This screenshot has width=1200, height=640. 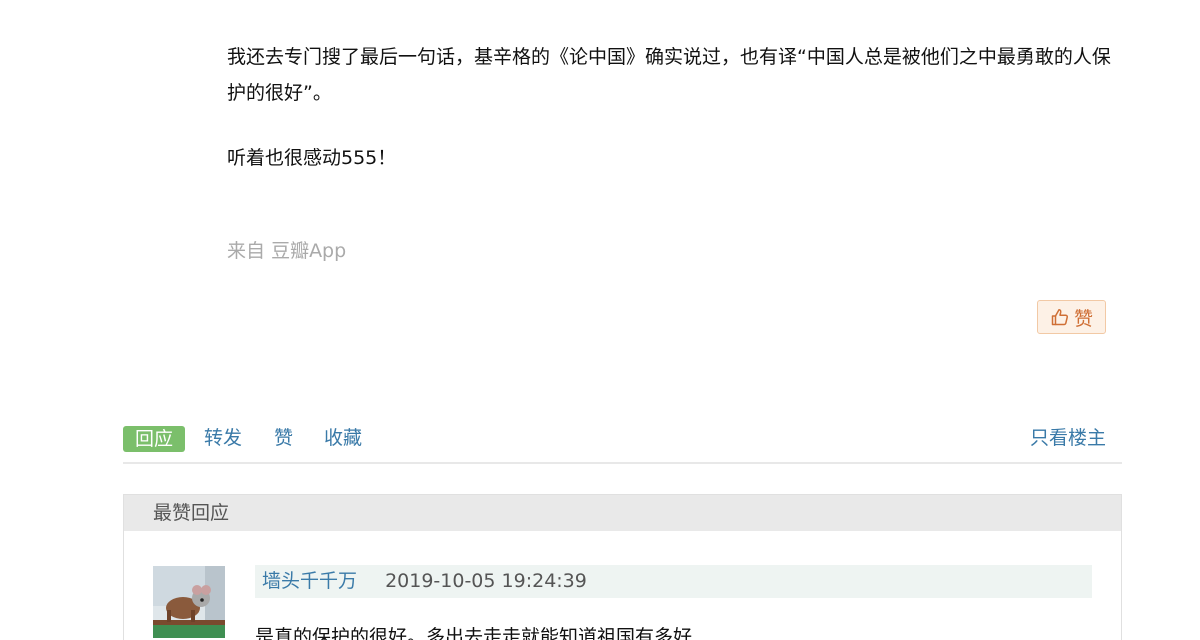 I want to click on action-bar: 回应 转发 赞 收藏 只看楼主, so click(x=622, y=444).